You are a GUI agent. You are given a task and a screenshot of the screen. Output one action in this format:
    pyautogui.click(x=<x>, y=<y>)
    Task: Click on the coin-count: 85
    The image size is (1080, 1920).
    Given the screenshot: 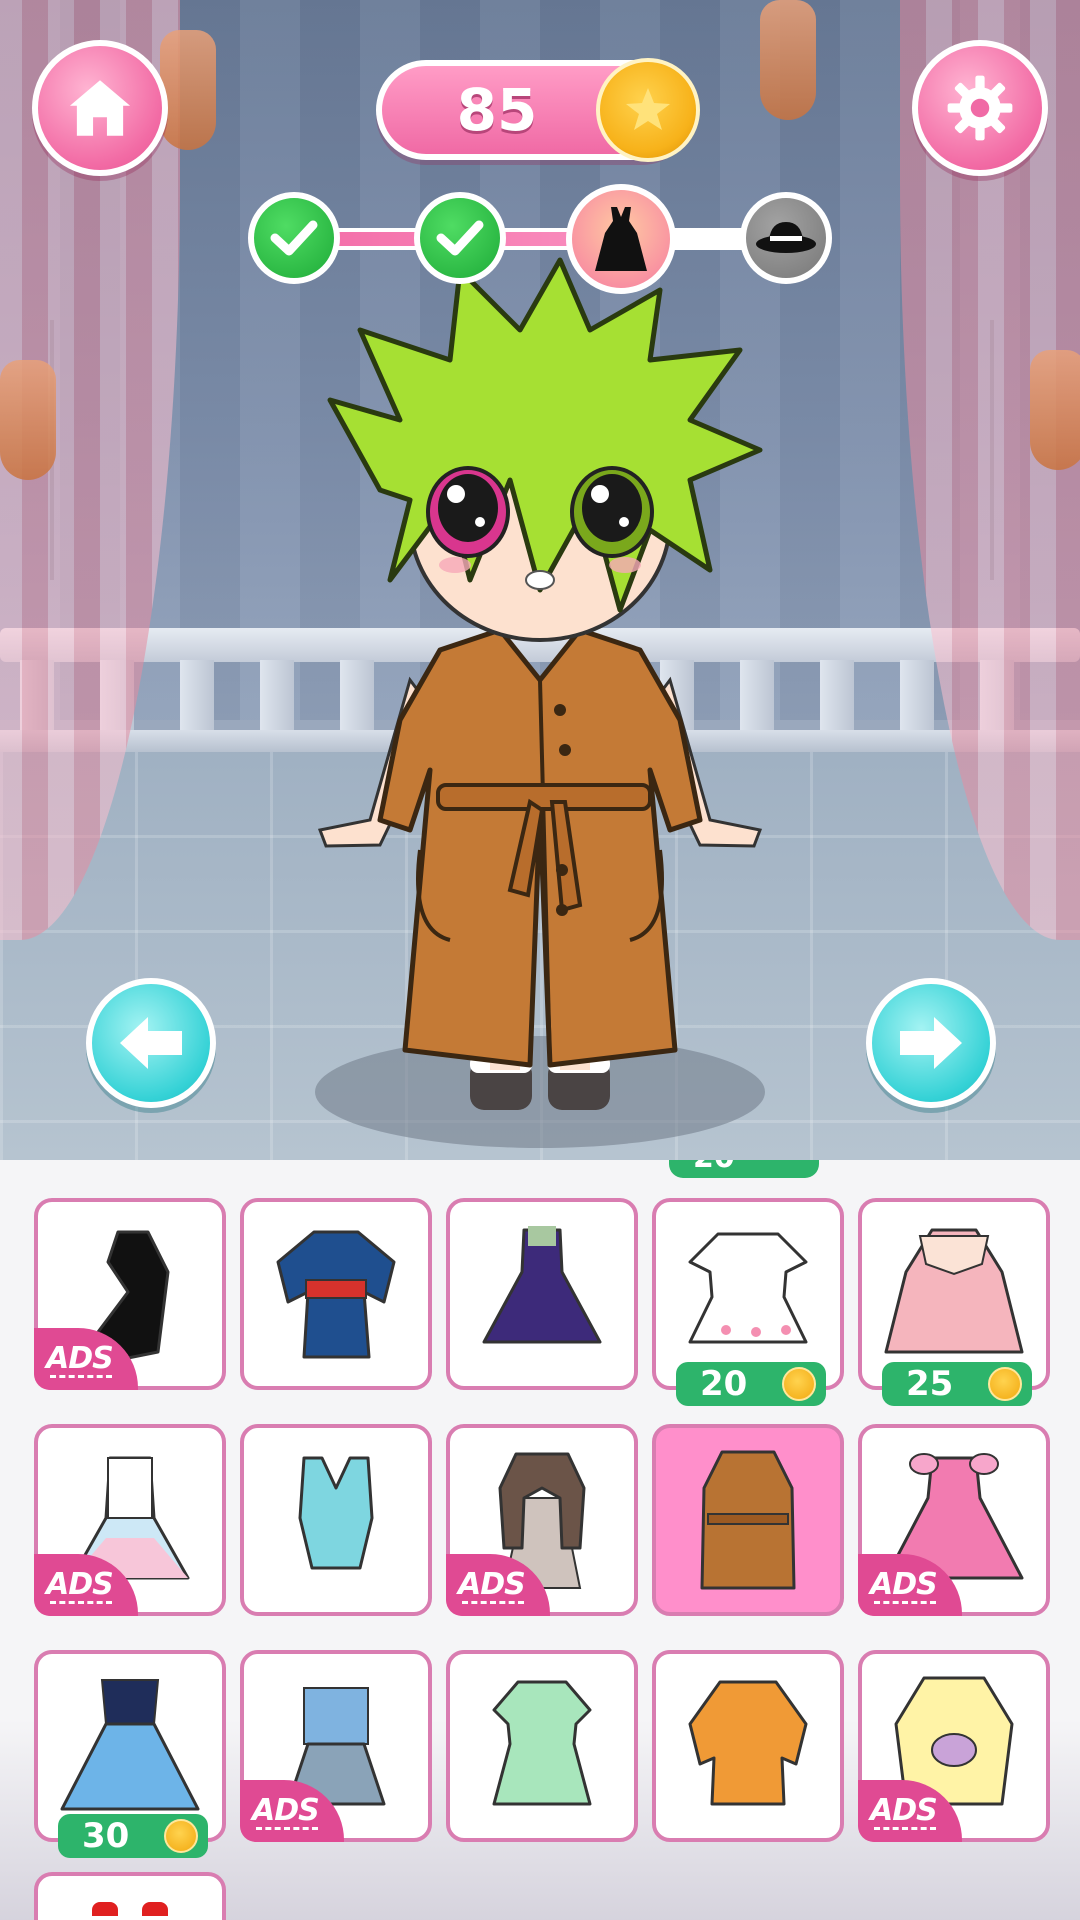 What is the action you would take?
    pyautogui.click(x=497, y=110)
    